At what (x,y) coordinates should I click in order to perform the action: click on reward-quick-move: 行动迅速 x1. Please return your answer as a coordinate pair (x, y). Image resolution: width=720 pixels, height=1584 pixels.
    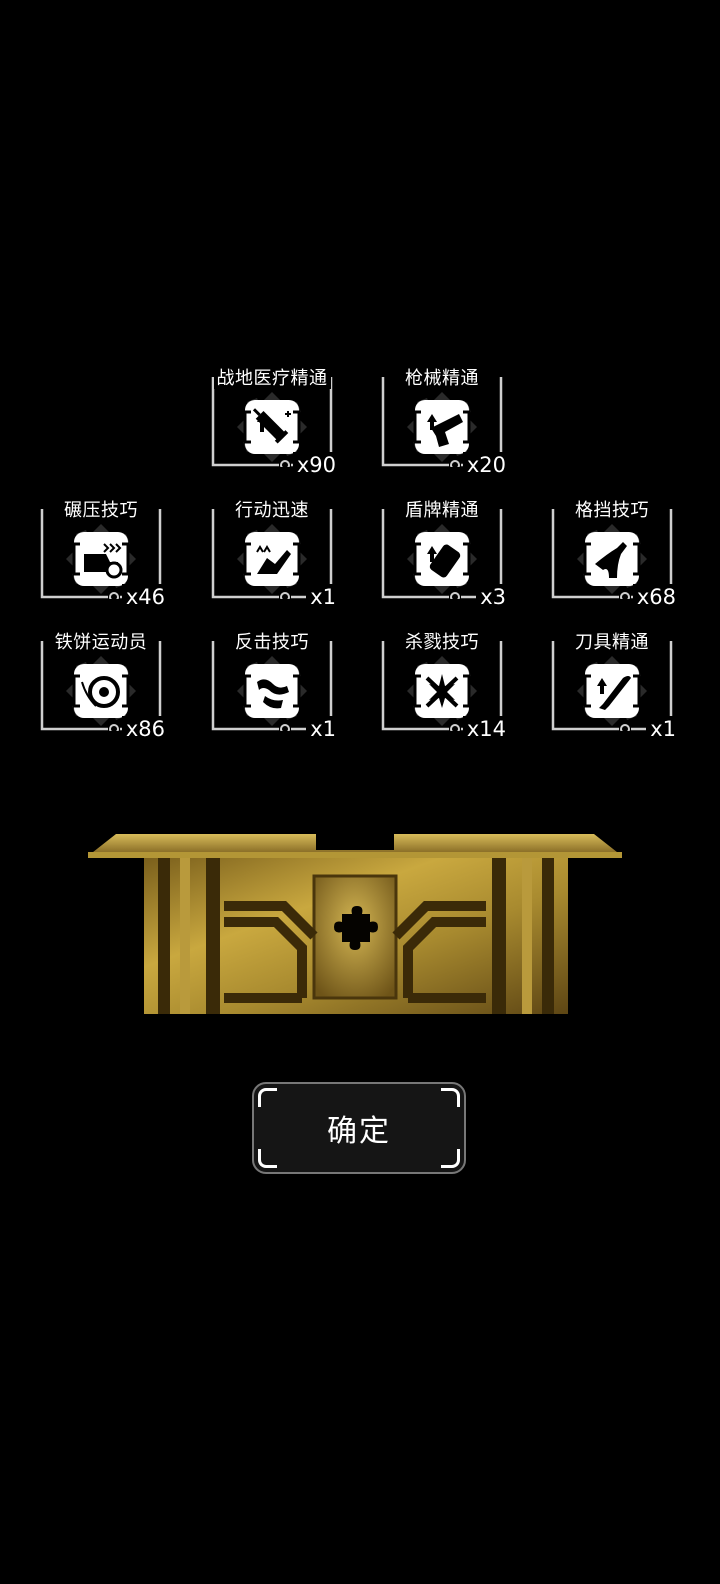
    Looking at the image, I should click on (272, 555).